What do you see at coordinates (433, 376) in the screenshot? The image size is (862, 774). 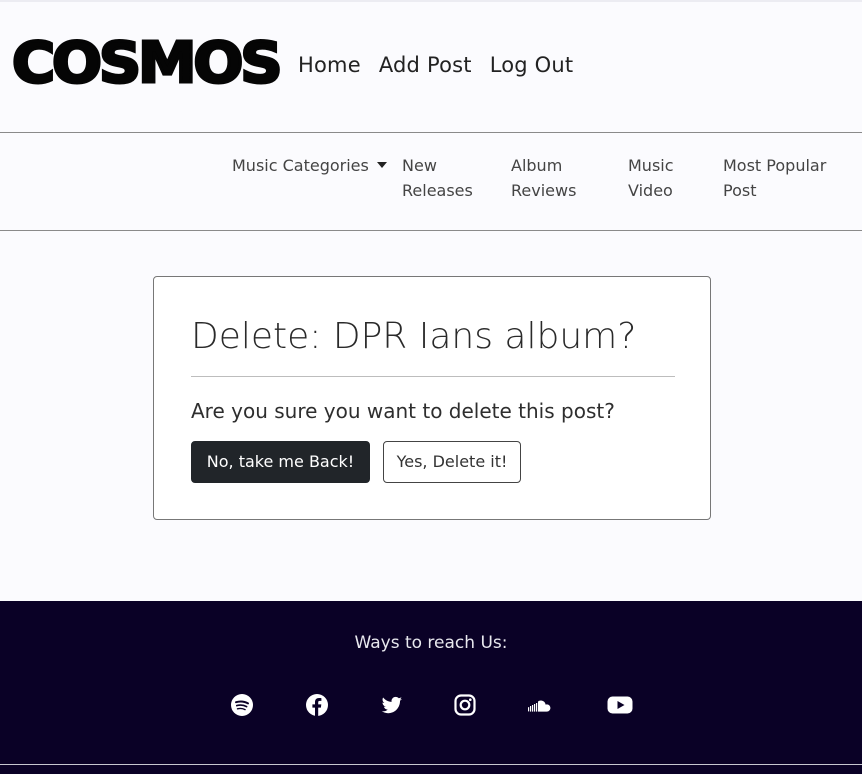 I see `divider` at bounding box center [433, 376].